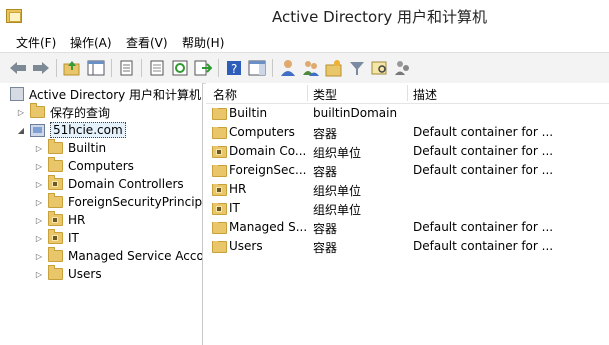 This screenshot has width=609, height=345. I want to click on list-header: 名称 类型 描述, so click(407, 93).